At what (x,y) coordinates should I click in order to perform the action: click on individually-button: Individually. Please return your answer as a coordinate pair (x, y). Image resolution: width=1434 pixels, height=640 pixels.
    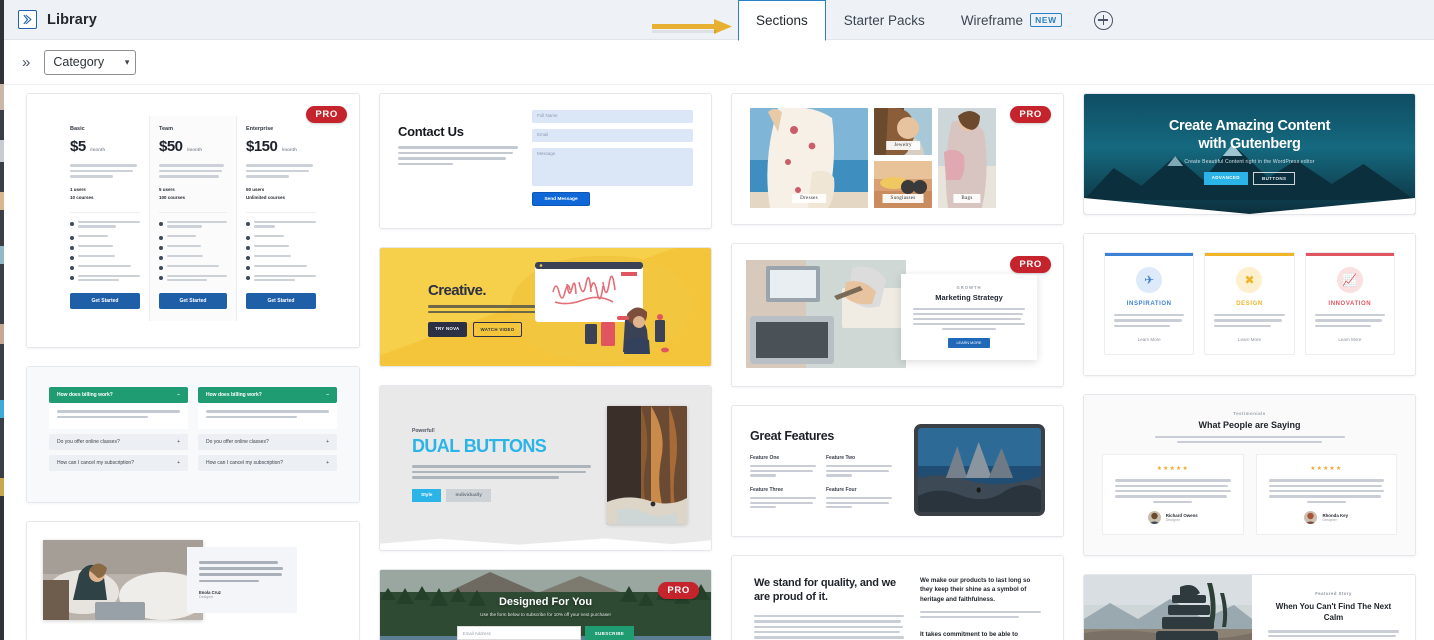
    Looking at the image, I should click on (468, 495).